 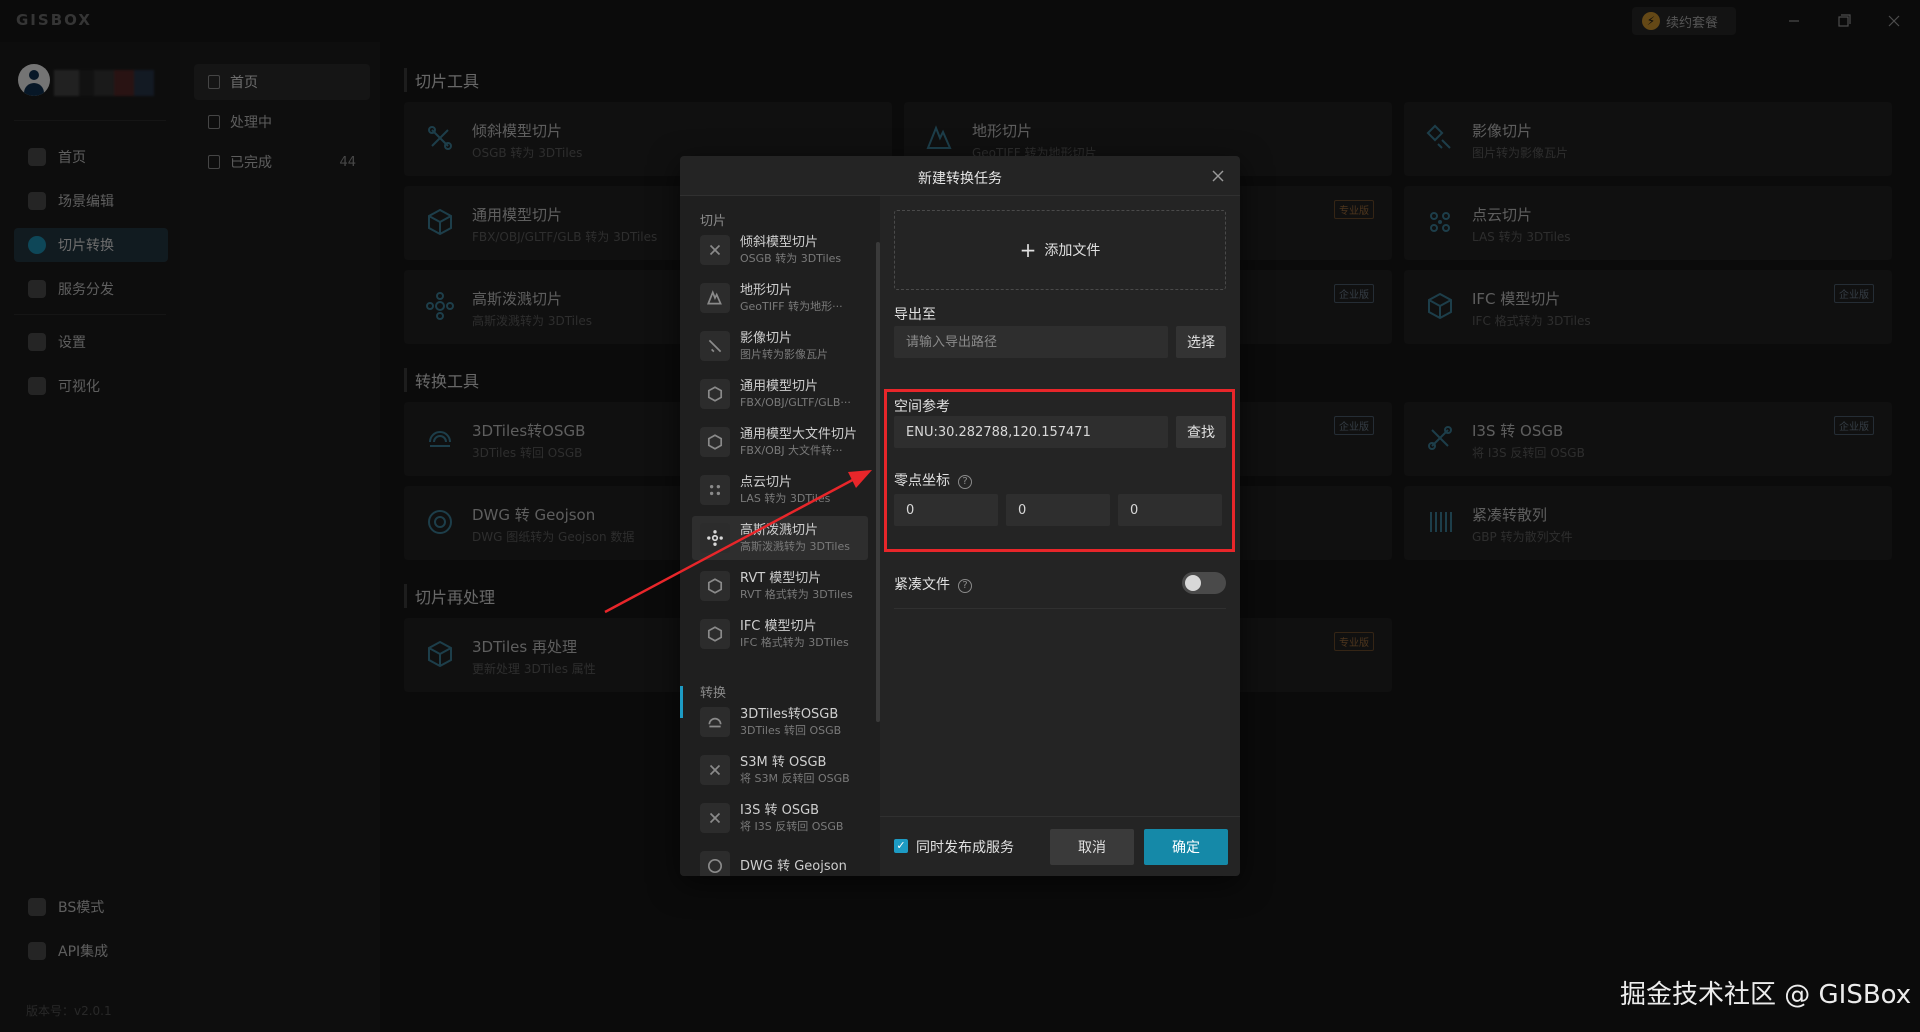 What do you see at coordinates (1218, 176) in the screenshot?
I see `close-icon` at bounding box center [1218, 176].